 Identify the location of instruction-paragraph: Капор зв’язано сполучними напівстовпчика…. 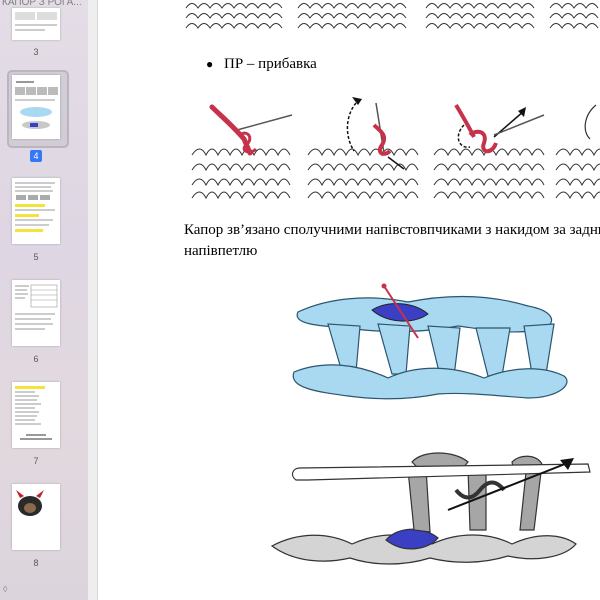
(392, 241).